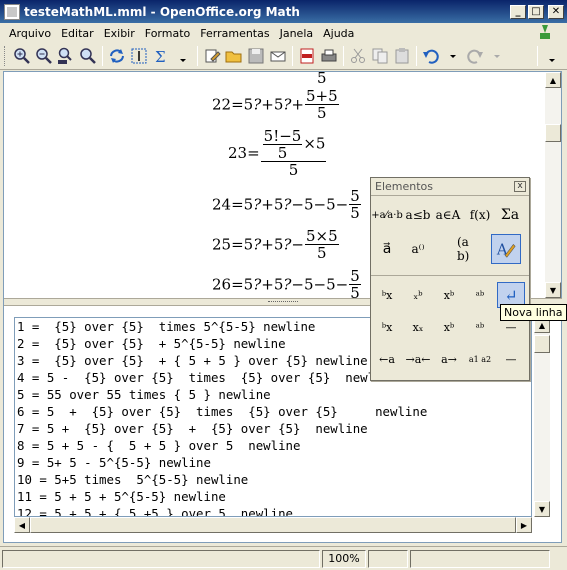 Image resolution: width=567 pixels, height=570 pixels. Describe the element at coordinates (387, 215) in the screenshot. I see `unary-binary-operators-icon: +a⁄a·b` at that location.